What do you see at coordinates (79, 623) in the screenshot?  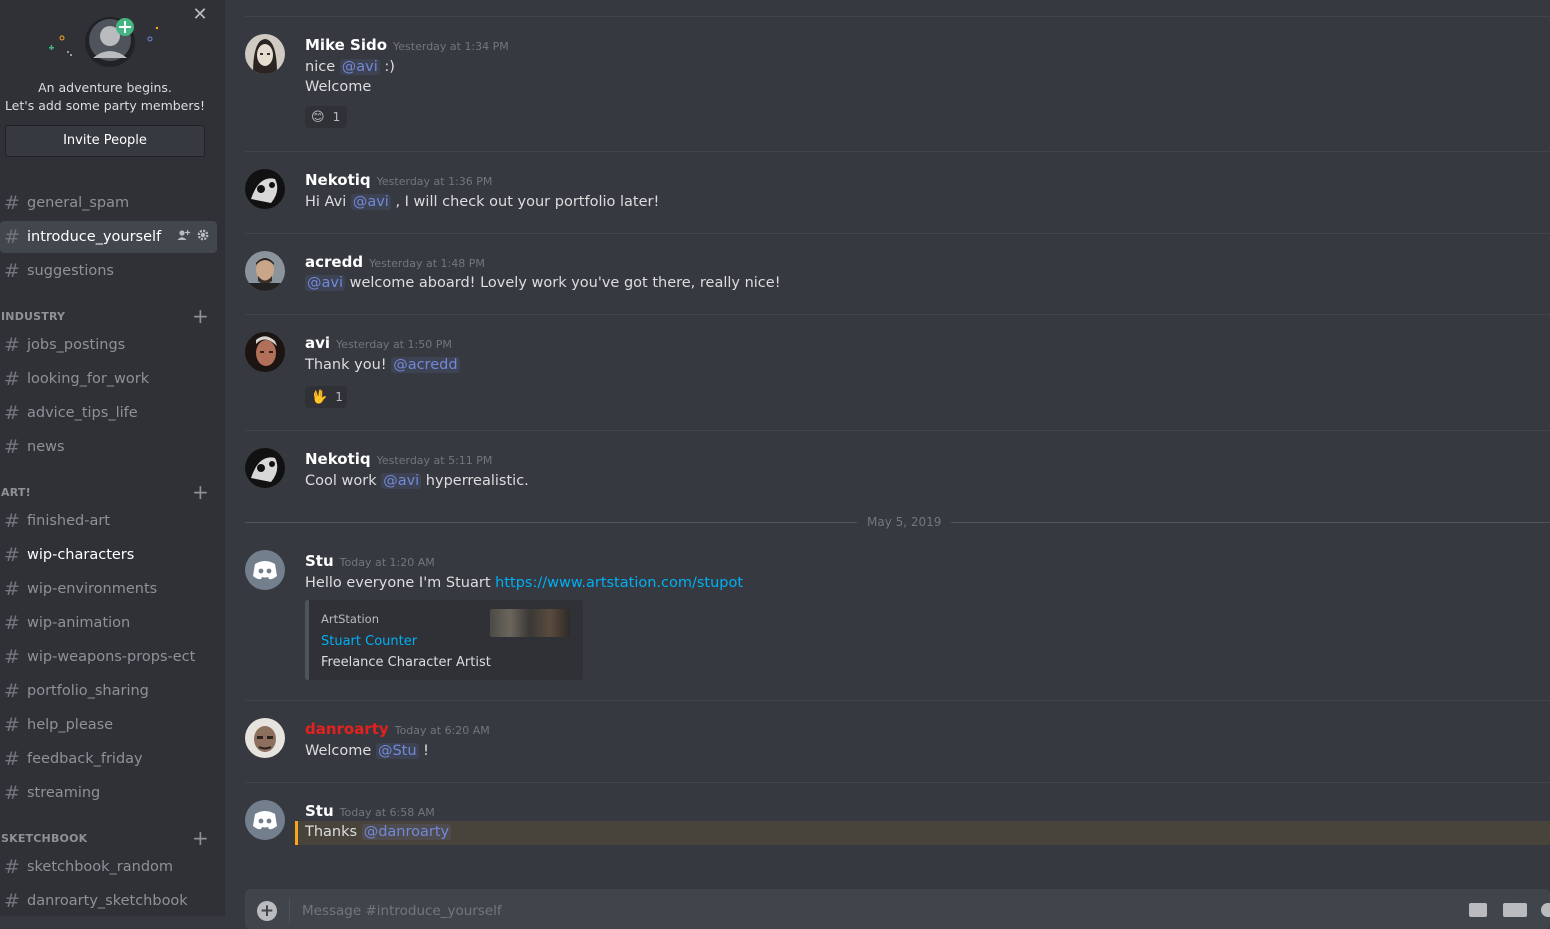 I see `channel-label: wip-animation` at bounding box center [79, 623].